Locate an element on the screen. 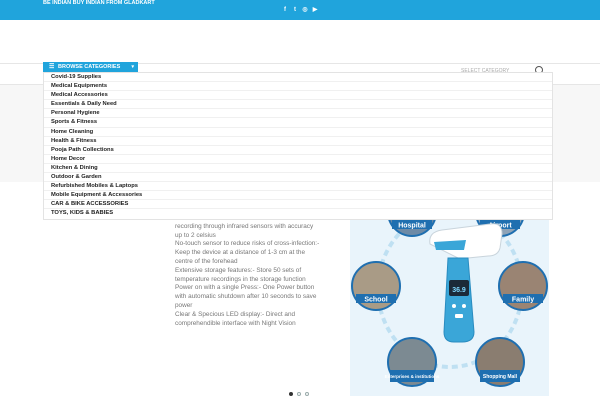 This screenshot has width=600, height=400. slider-dots is located at coordinates (299, 394).